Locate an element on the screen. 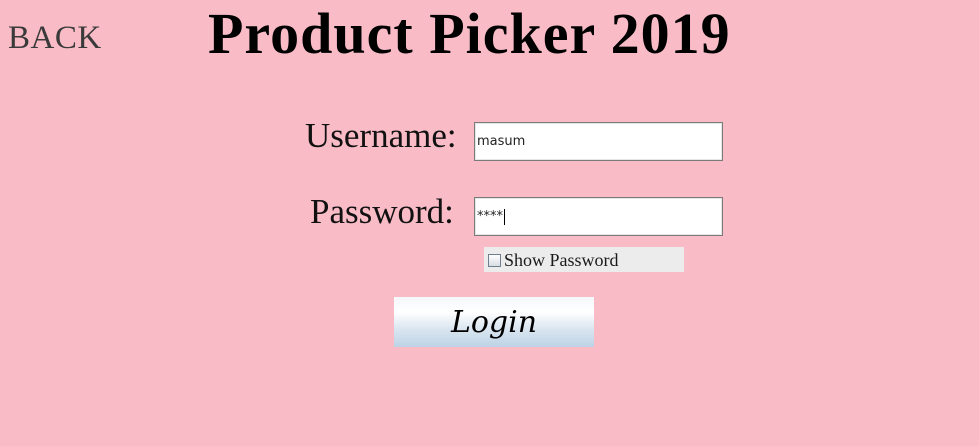 The width and height of the screenshot is (979, 446). password-input: **** is located at coordinates (598, 216).